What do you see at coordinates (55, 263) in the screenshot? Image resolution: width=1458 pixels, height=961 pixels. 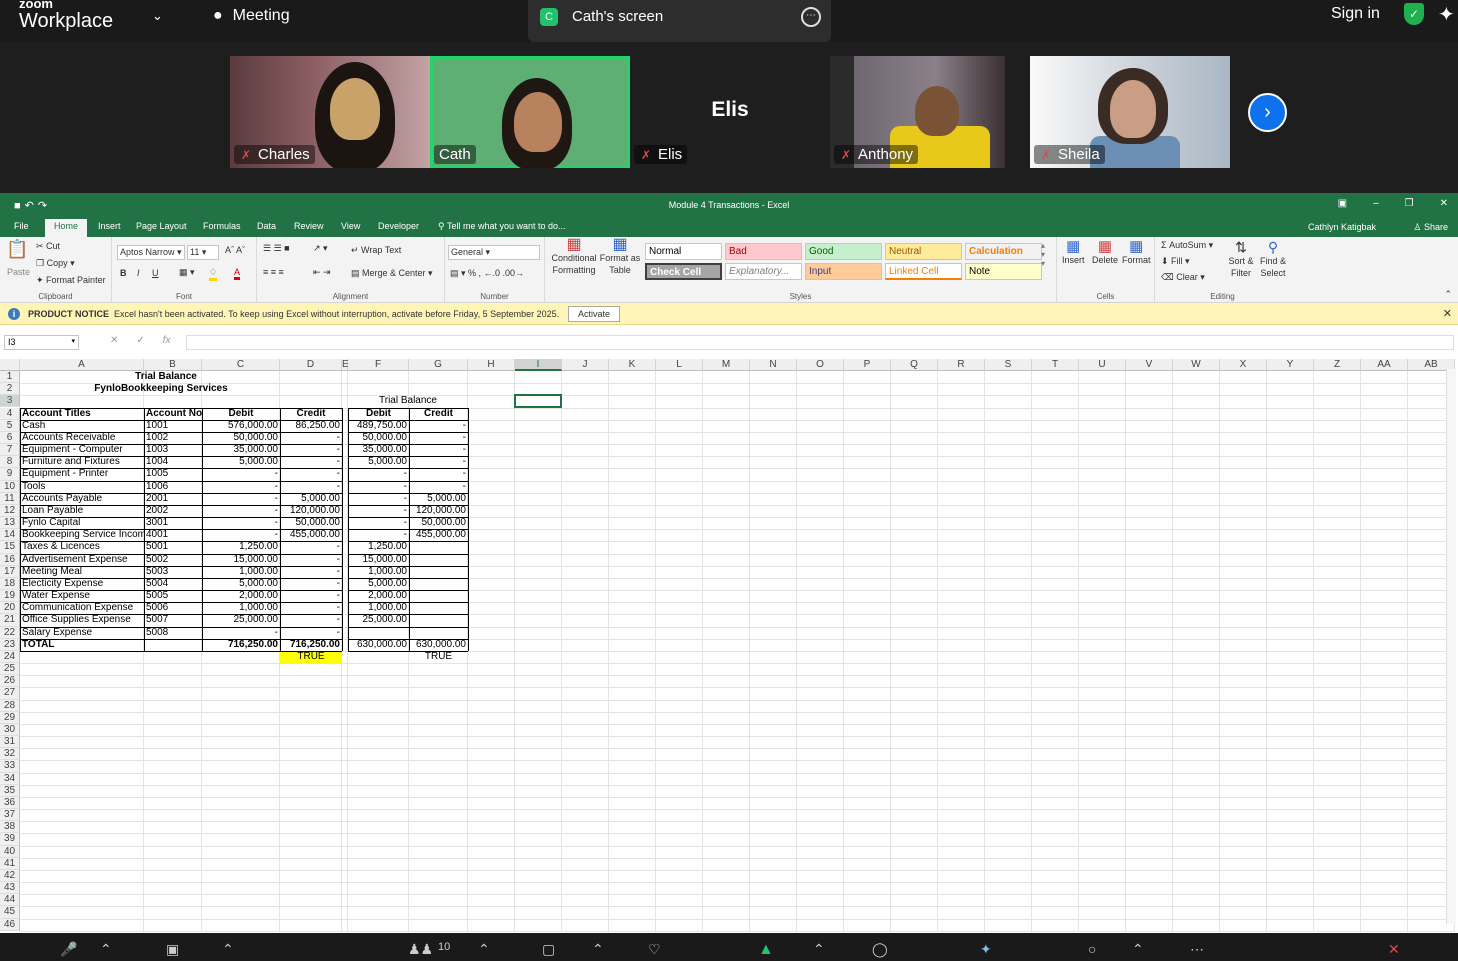 I see `copy-button: ❐ Copy ▾` at bounding box center [55, 263].